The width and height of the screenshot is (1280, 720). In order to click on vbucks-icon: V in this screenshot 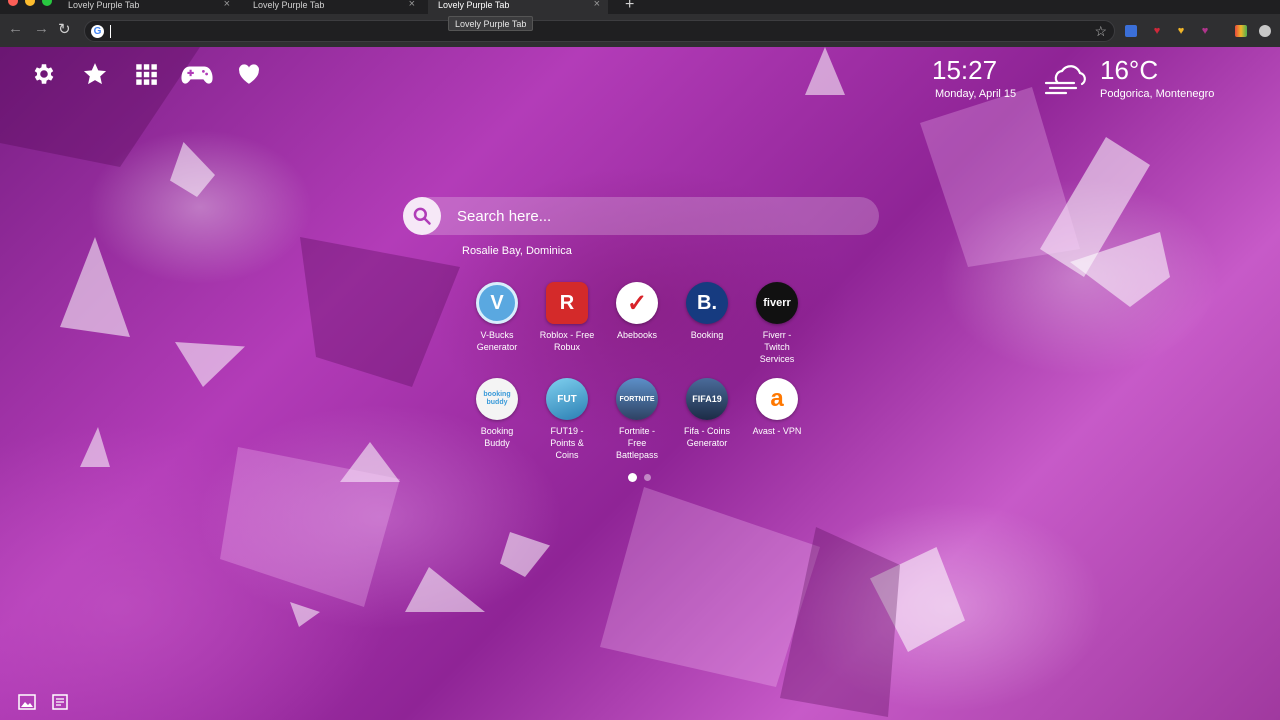, I will do `click(497, 303)`.